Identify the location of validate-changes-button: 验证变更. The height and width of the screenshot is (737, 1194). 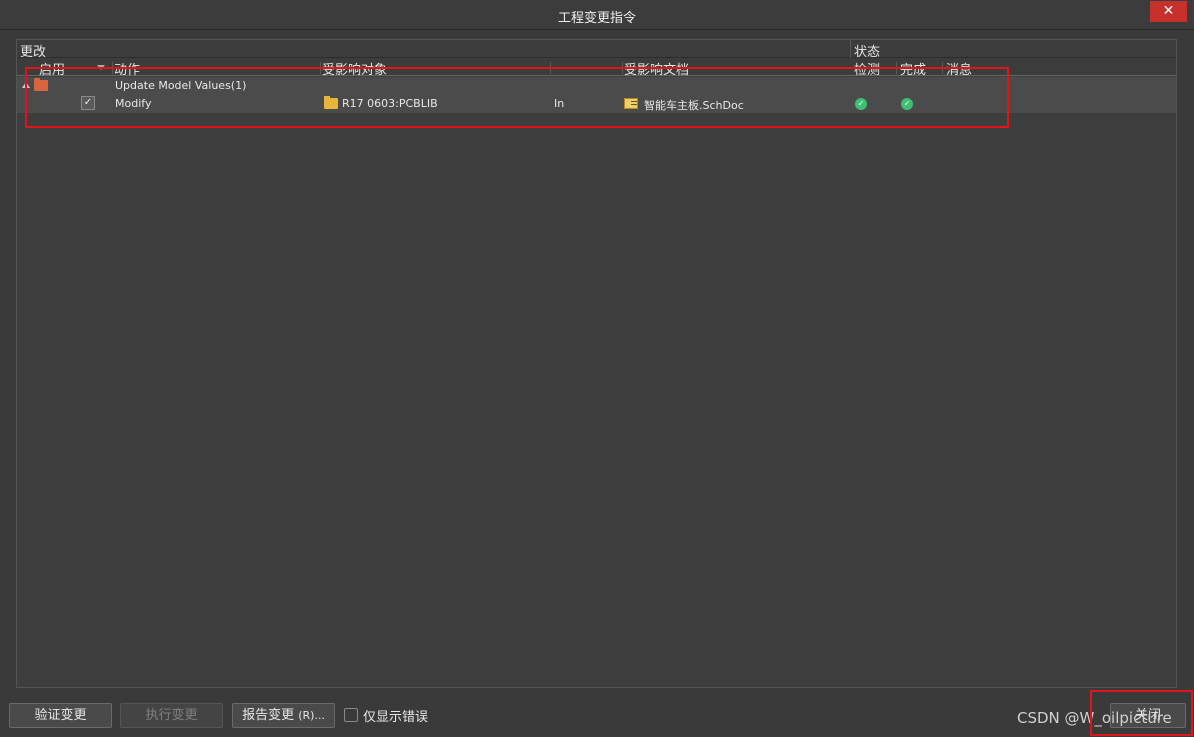
(60, 715).